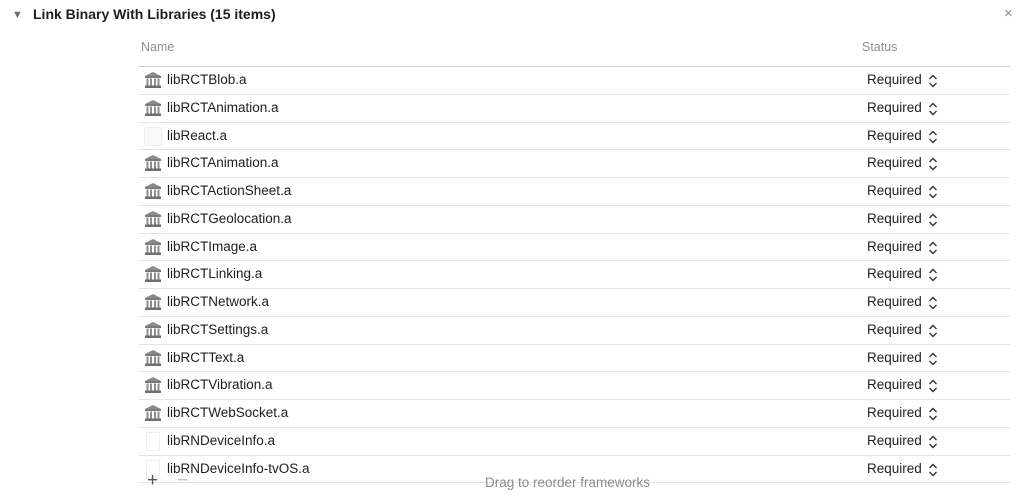 The width and height of the screenshot is (1024, 501). Describe the element at coordinates (574, 442) in the screenshot. I see `table-row: libRNDeviceInfo.a Required` at that location.